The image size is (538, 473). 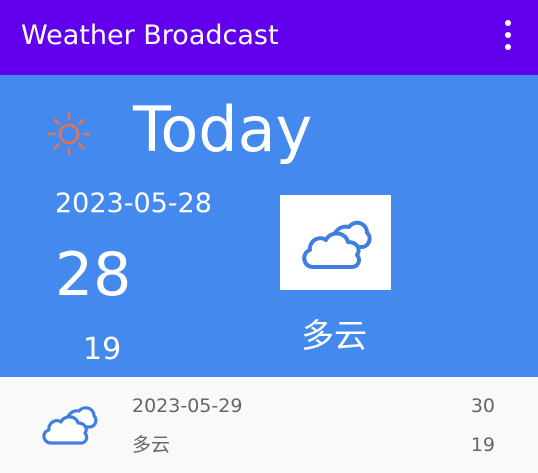 I want to click on app-title: Weather Broadcast, so click(x=150, y=35).